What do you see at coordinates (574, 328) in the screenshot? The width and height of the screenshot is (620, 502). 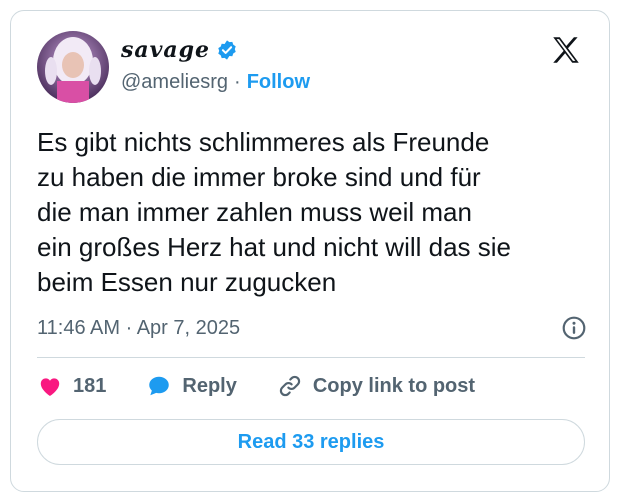 I see `info-icon` at bounding box center [574, 328].